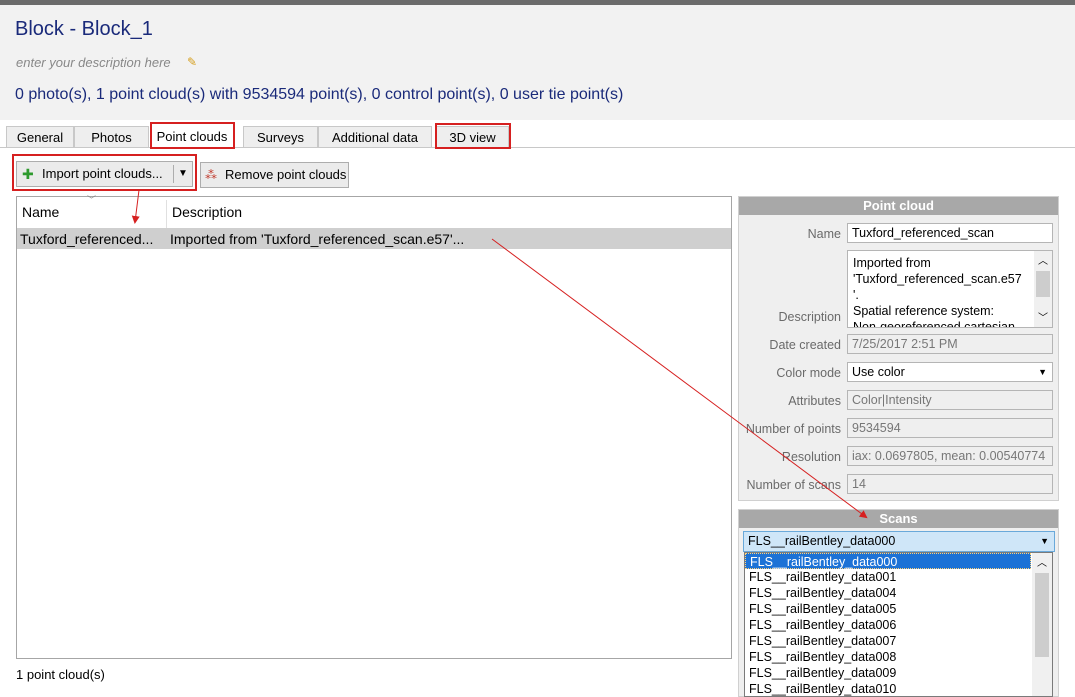 The height and width of the screenshot is (697, 1075). Describe the element at coordinates (679, 378) in the screenshot. I see `annotation-arrow-scans` at that location.